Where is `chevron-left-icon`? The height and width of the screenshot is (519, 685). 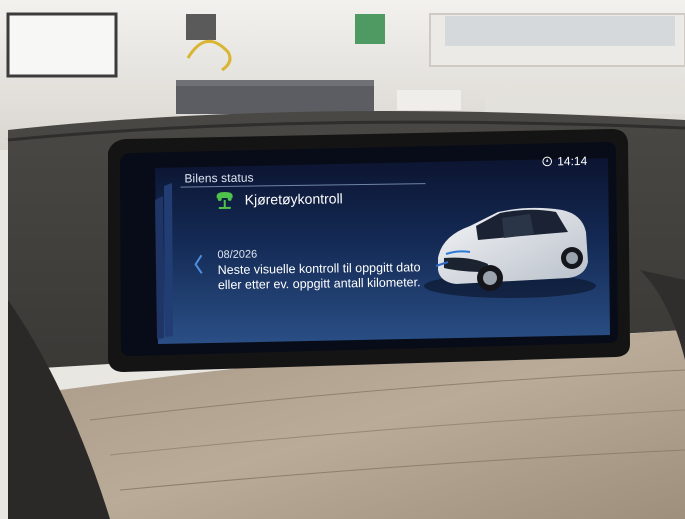 chevron-left-icon is located at coordinates (198, 264).